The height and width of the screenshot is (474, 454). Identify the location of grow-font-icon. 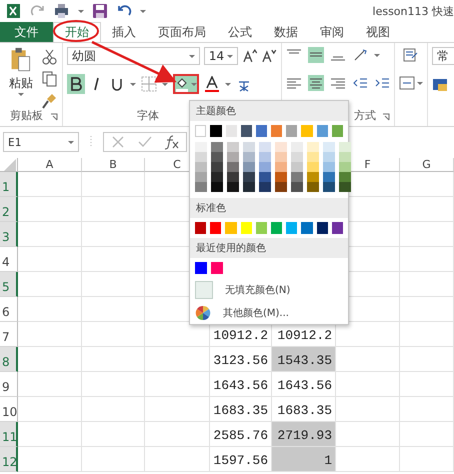
(250, 56).